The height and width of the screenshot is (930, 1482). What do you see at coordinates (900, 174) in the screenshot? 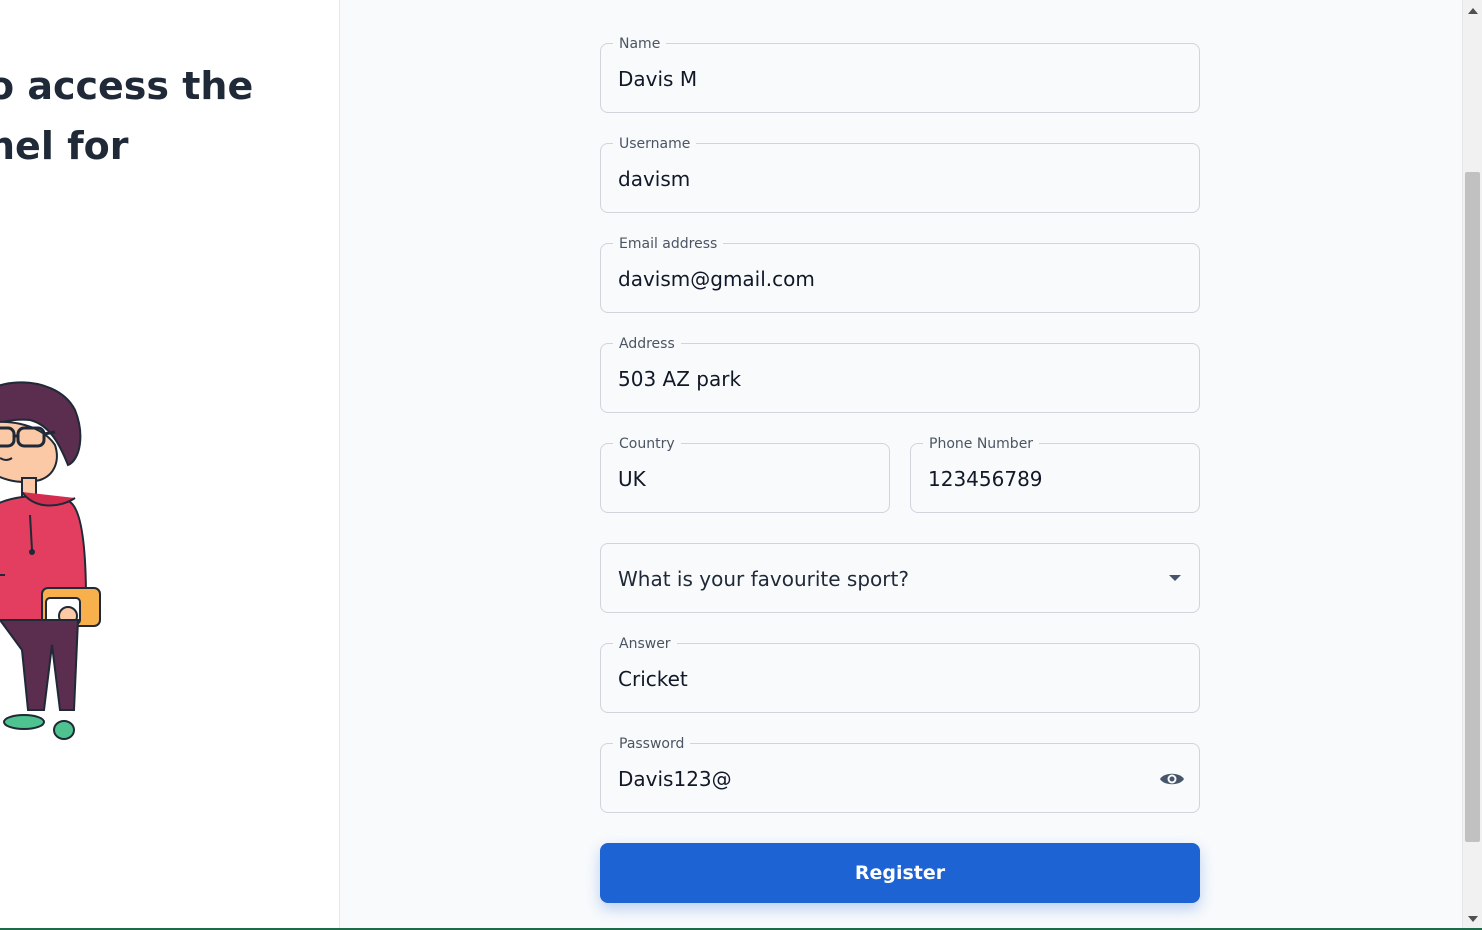
I see `username-field: Username davism` at bounding box center [900, 174].